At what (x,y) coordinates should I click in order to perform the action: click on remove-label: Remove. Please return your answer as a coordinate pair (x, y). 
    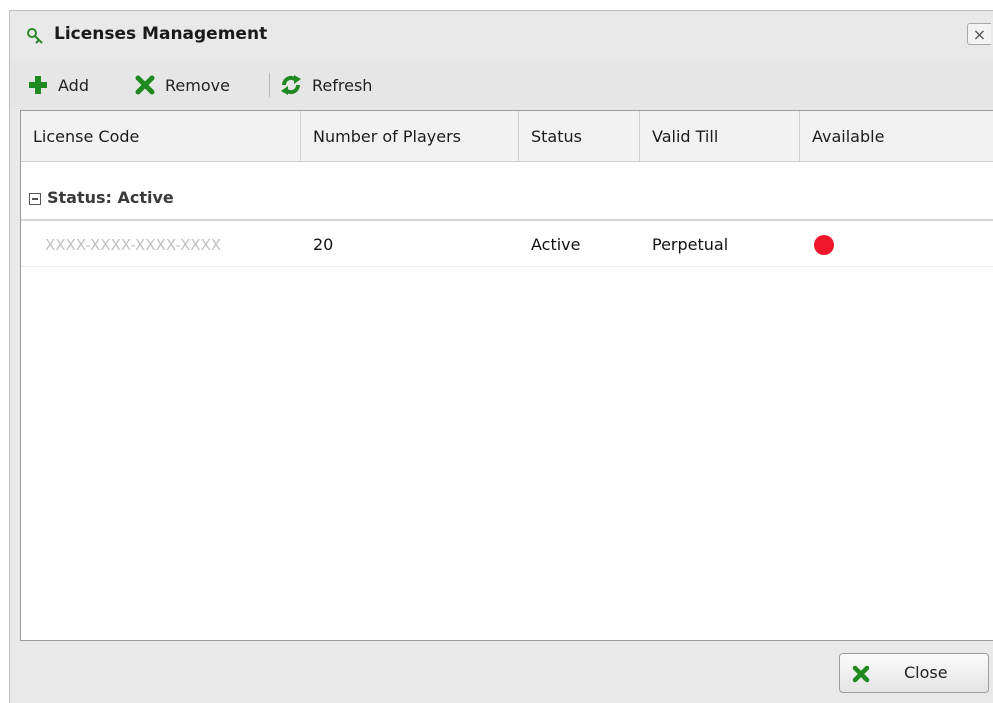
    Looking at the image, I should click on (197, 85).